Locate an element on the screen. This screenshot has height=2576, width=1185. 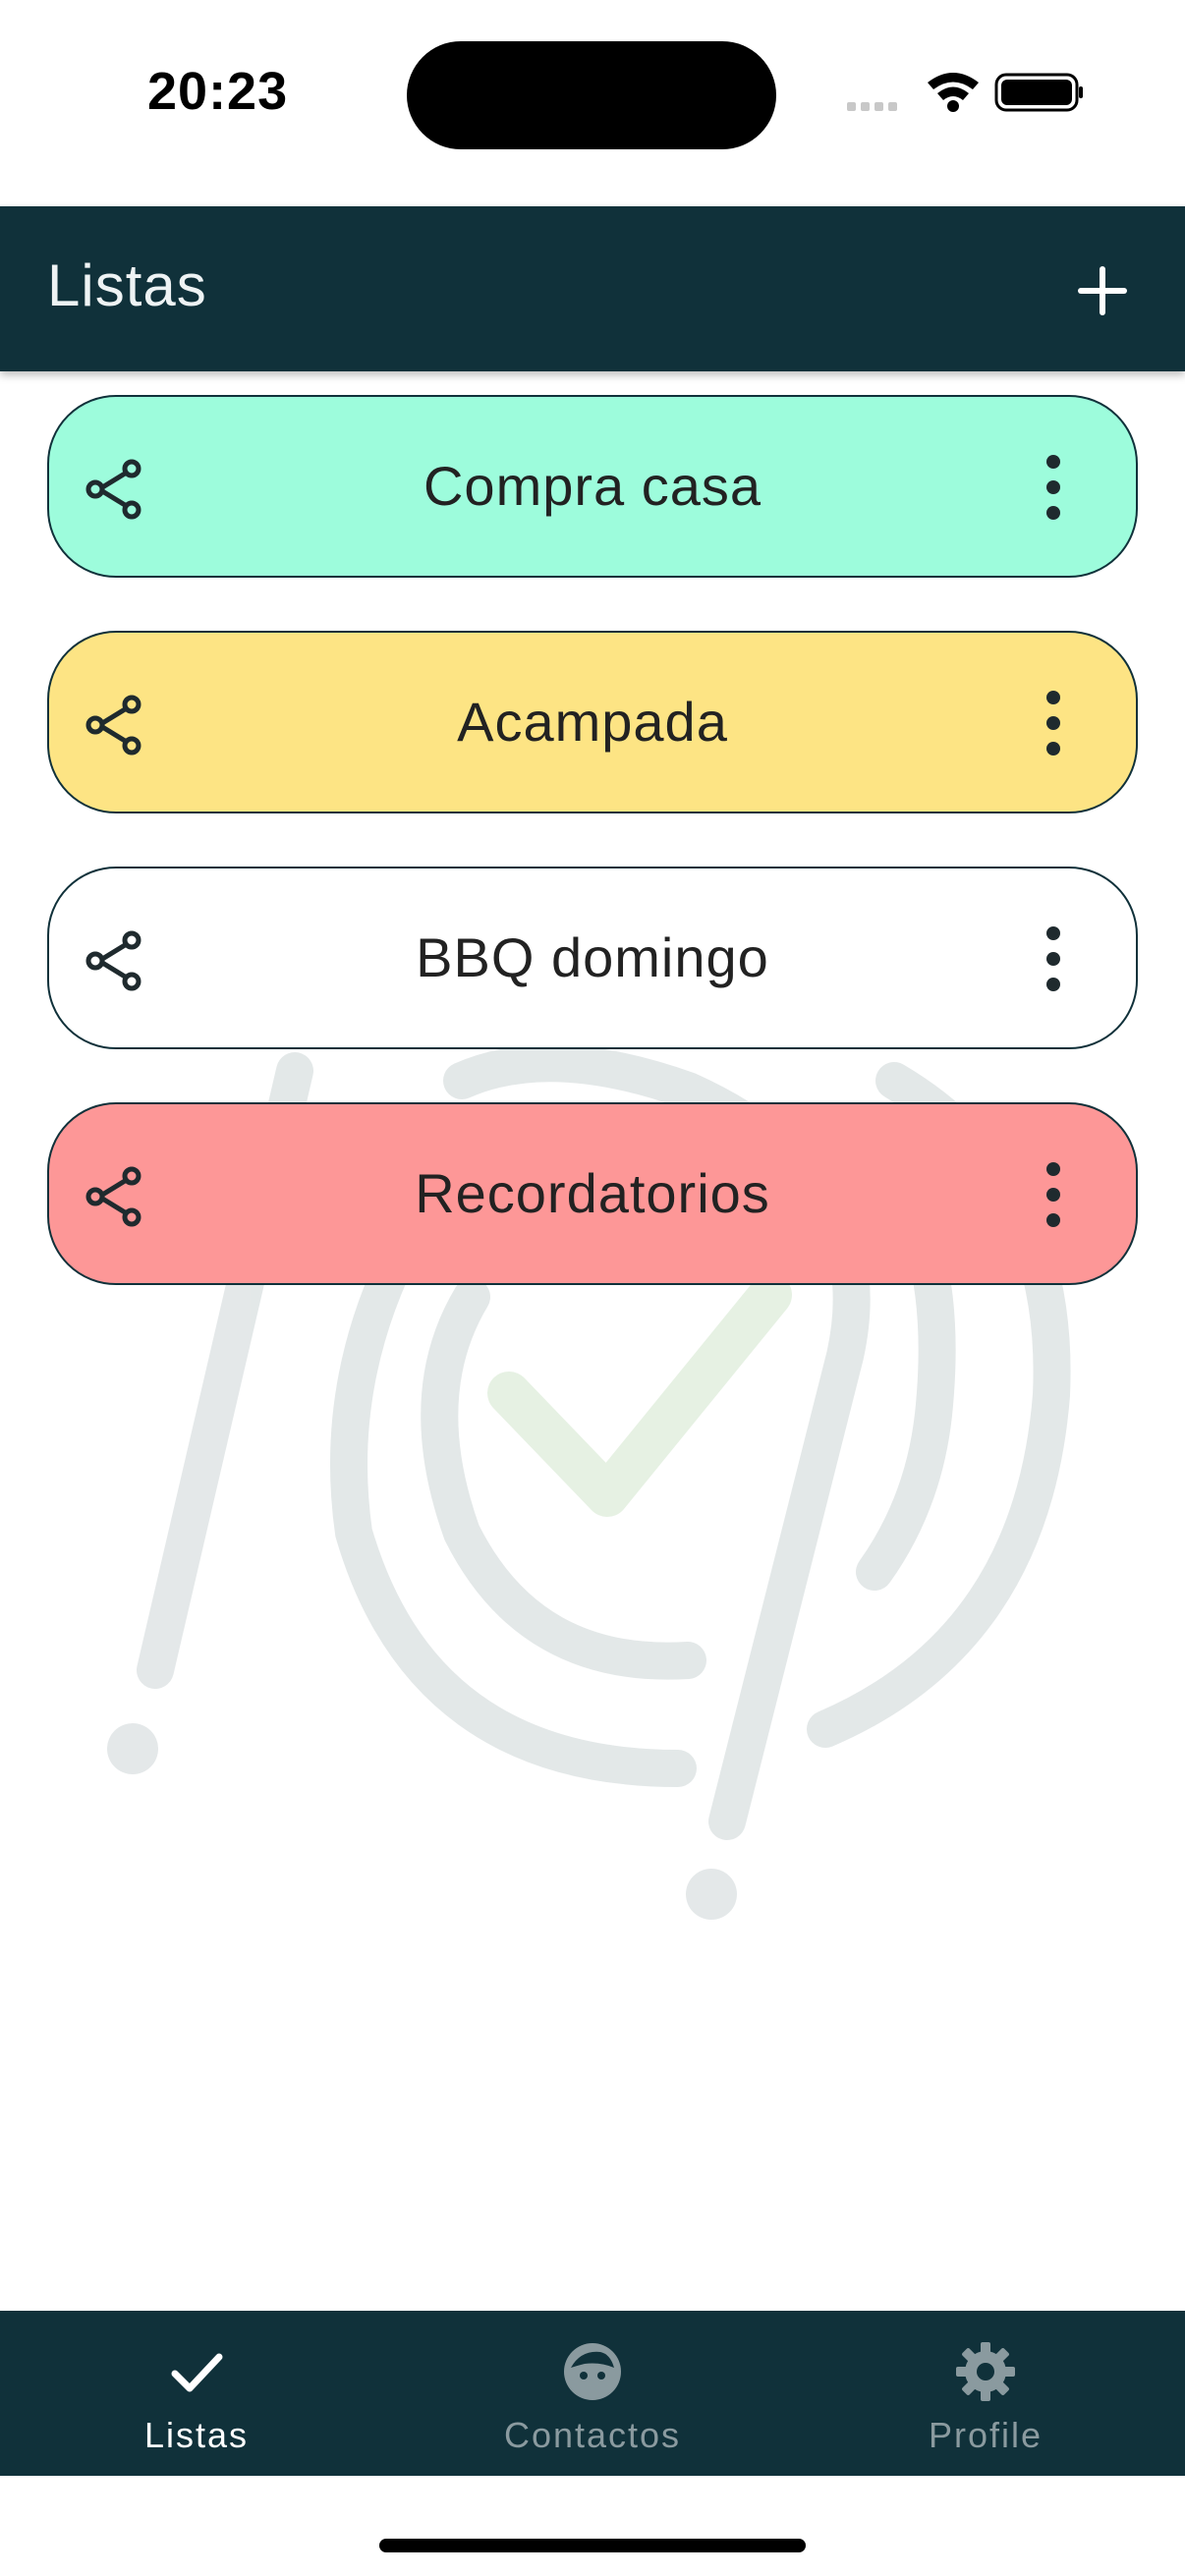
list-card: Acampada is located at coordinates (592, 722).